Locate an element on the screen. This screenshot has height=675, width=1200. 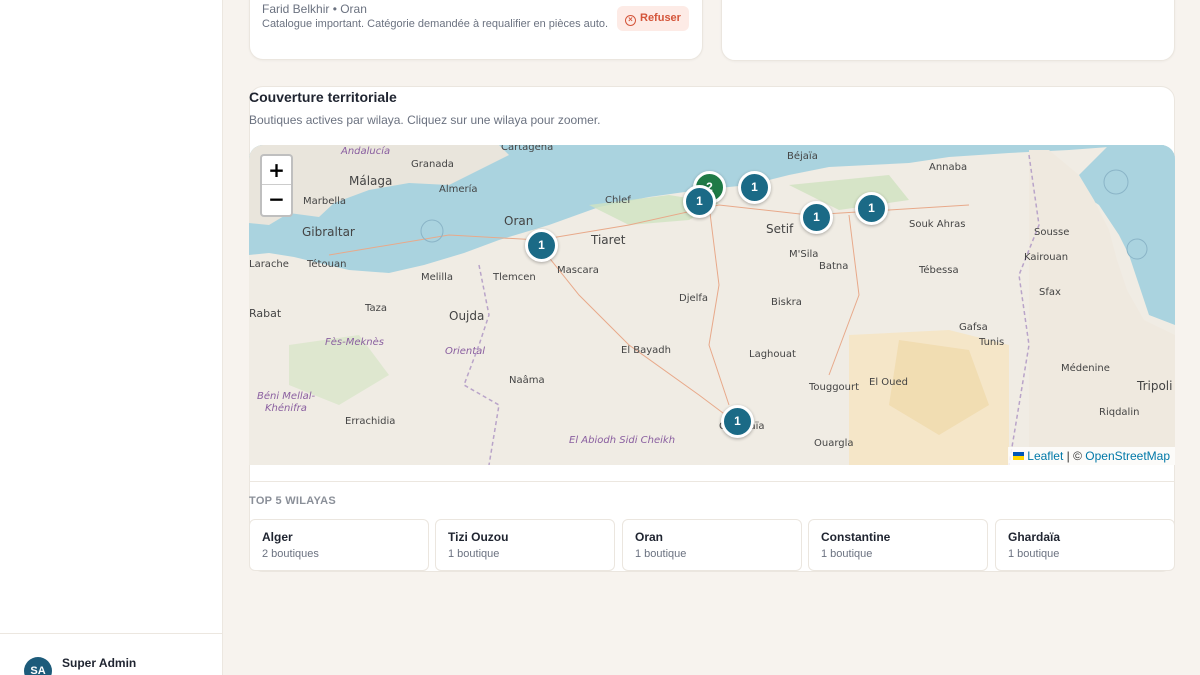
top-wilaya-card: Alger 2 boutiques is located at coordinates (339, 545).